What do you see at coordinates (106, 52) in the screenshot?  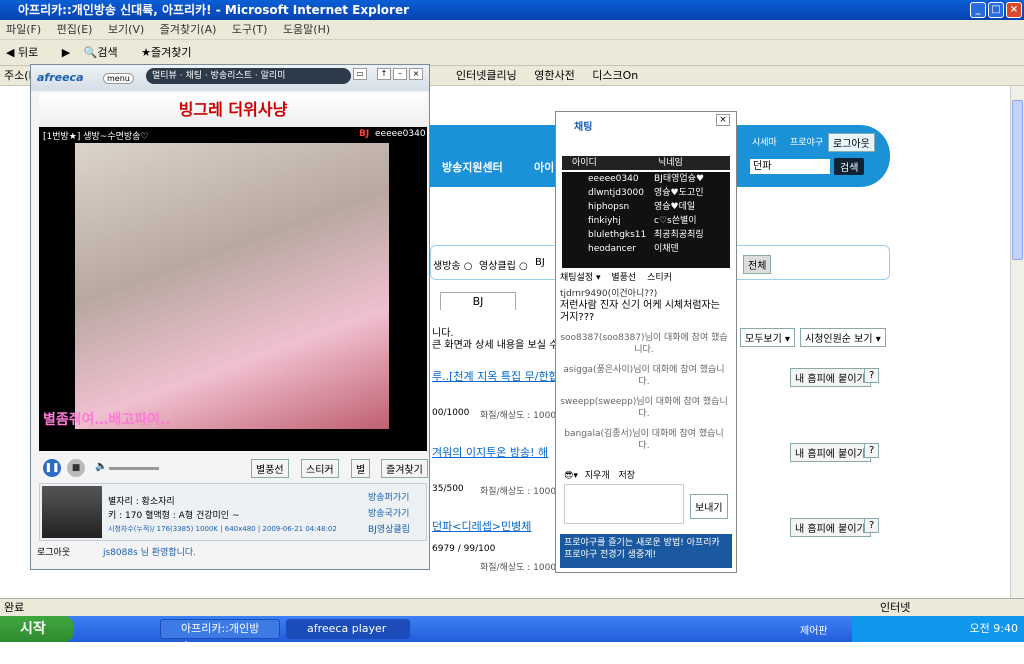 I see `search-button: 🔍검색` at bounding box center [106, 52].